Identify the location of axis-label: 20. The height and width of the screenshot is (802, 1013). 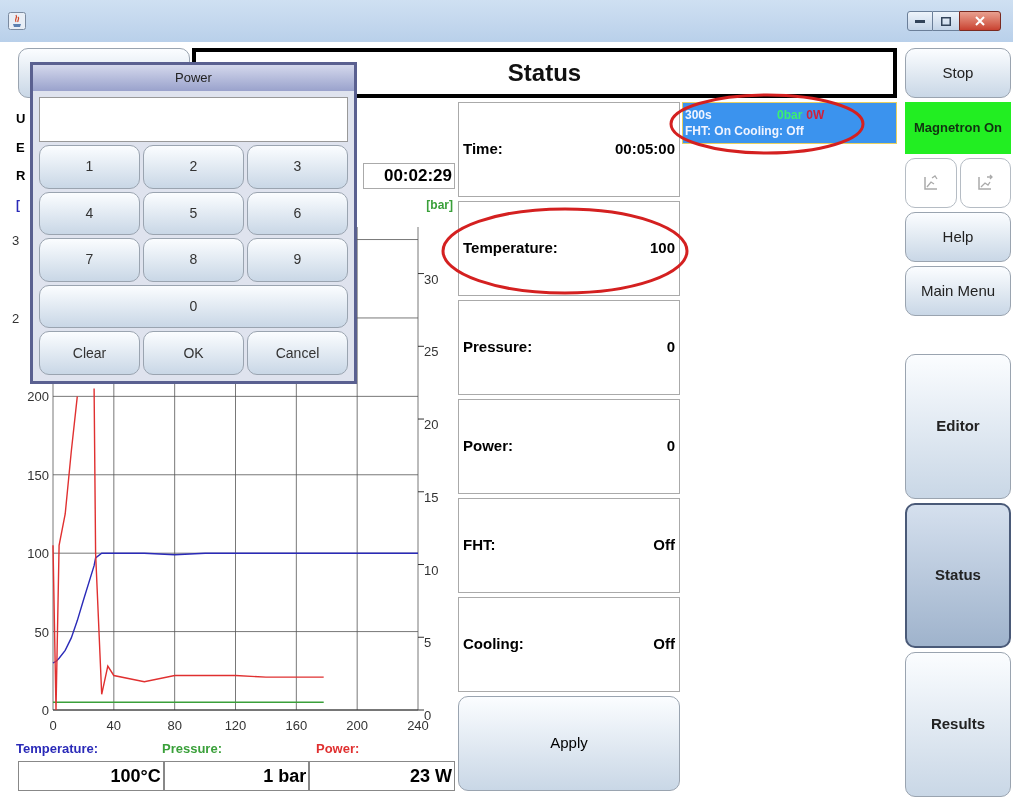
(431, 425).